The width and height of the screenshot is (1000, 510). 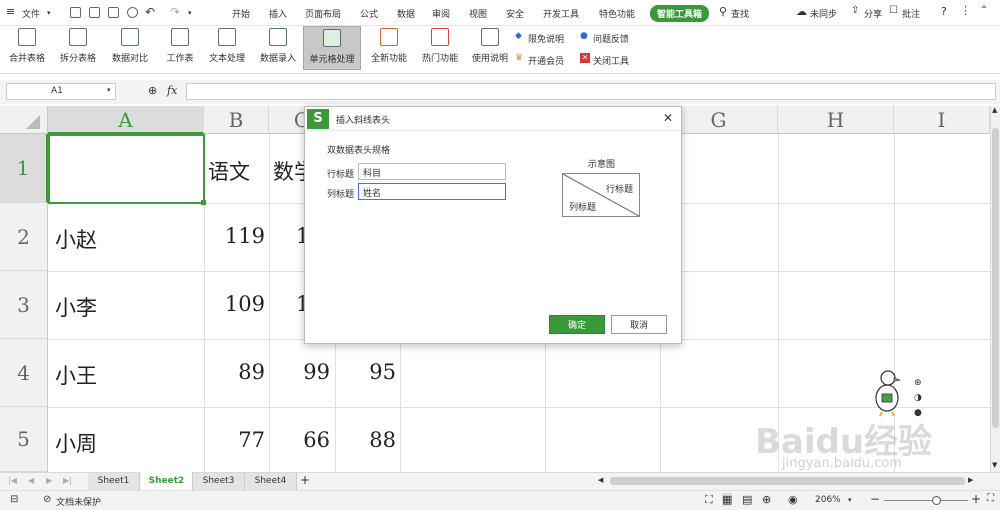 I want to click on tab-developer: 开发工具, so click(x=561, y=13).